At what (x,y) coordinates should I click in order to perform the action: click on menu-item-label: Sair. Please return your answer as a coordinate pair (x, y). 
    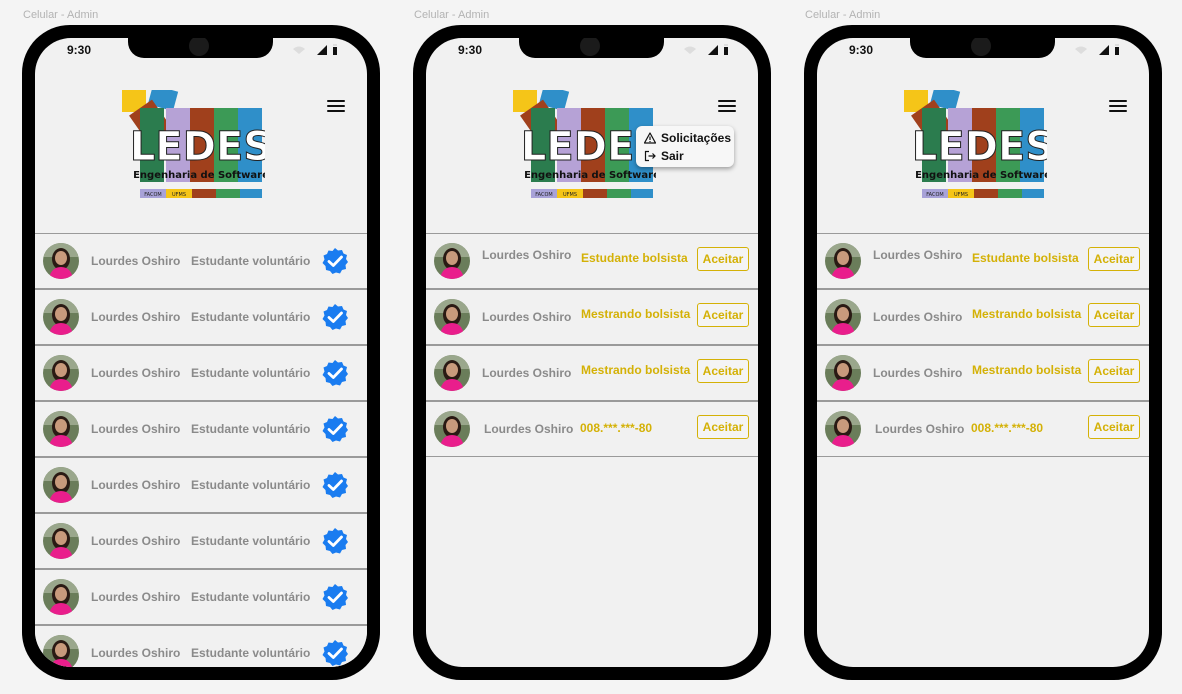
    Looking at the image, I should click on (672, 156).